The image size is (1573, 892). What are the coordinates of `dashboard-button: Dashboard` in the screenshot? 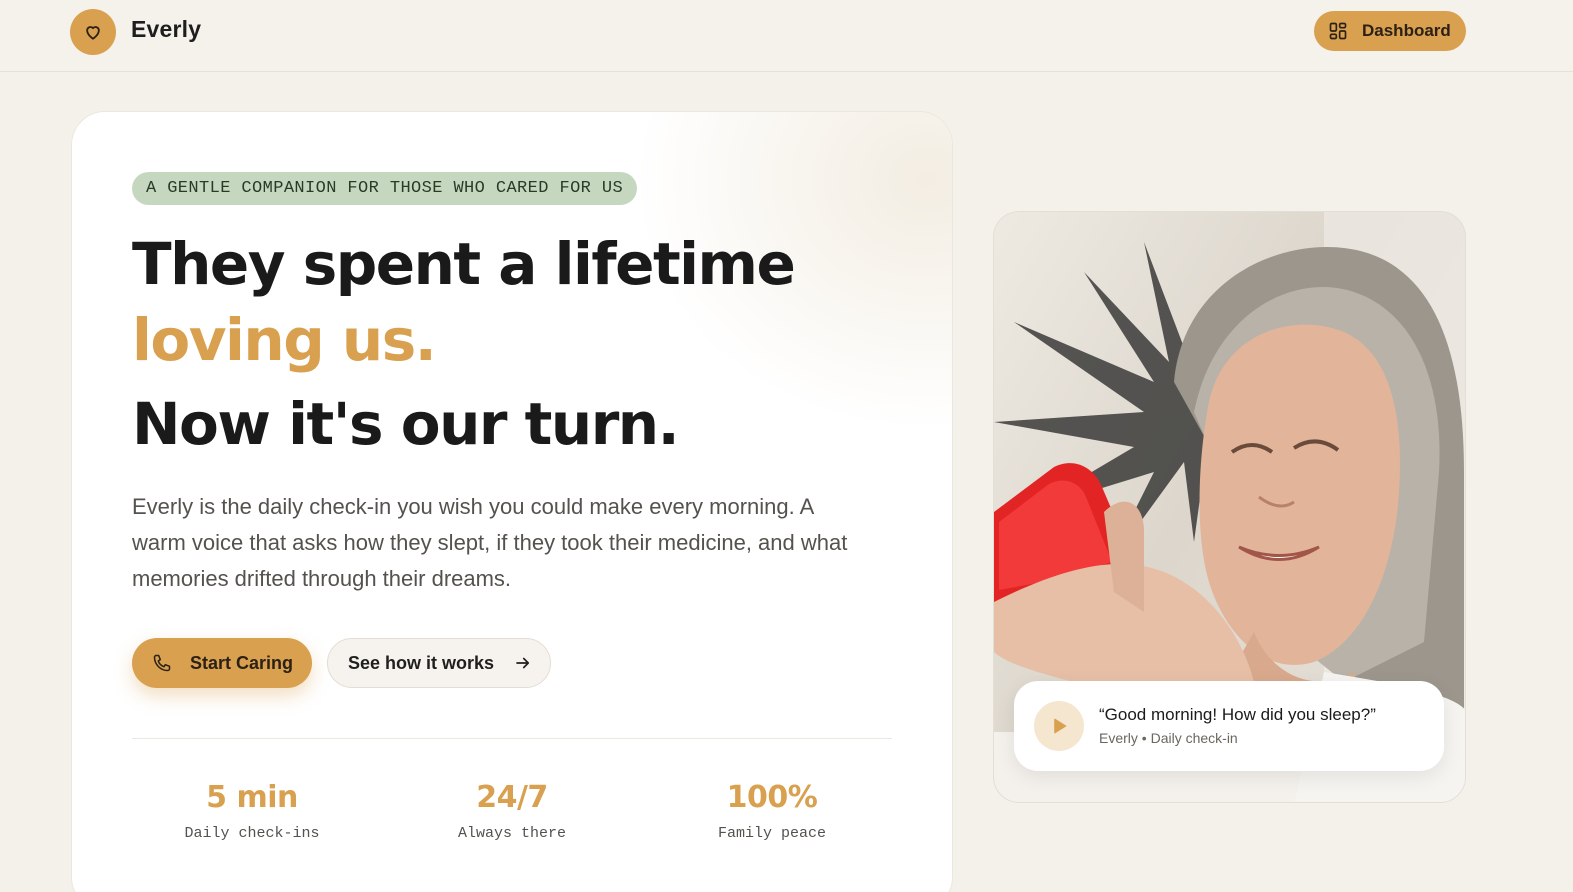 It's located at (1390, 31).